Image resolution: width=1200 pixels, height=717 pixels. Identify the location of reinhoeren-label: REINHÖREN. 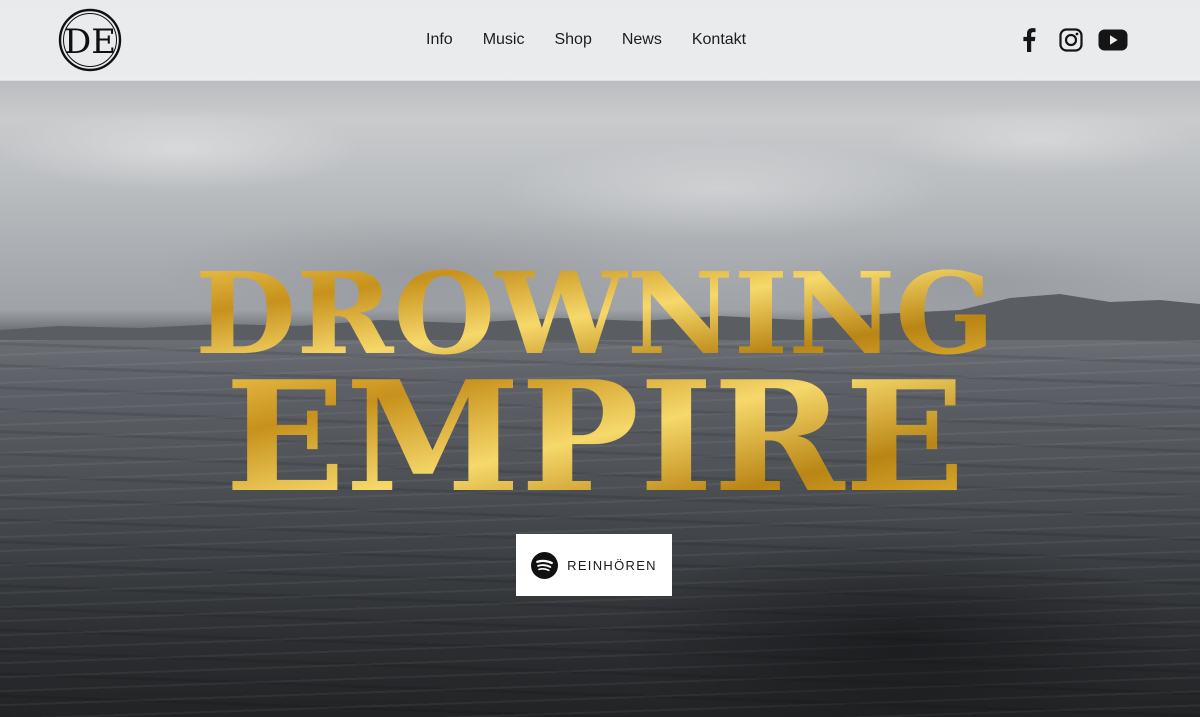
(612, 565).